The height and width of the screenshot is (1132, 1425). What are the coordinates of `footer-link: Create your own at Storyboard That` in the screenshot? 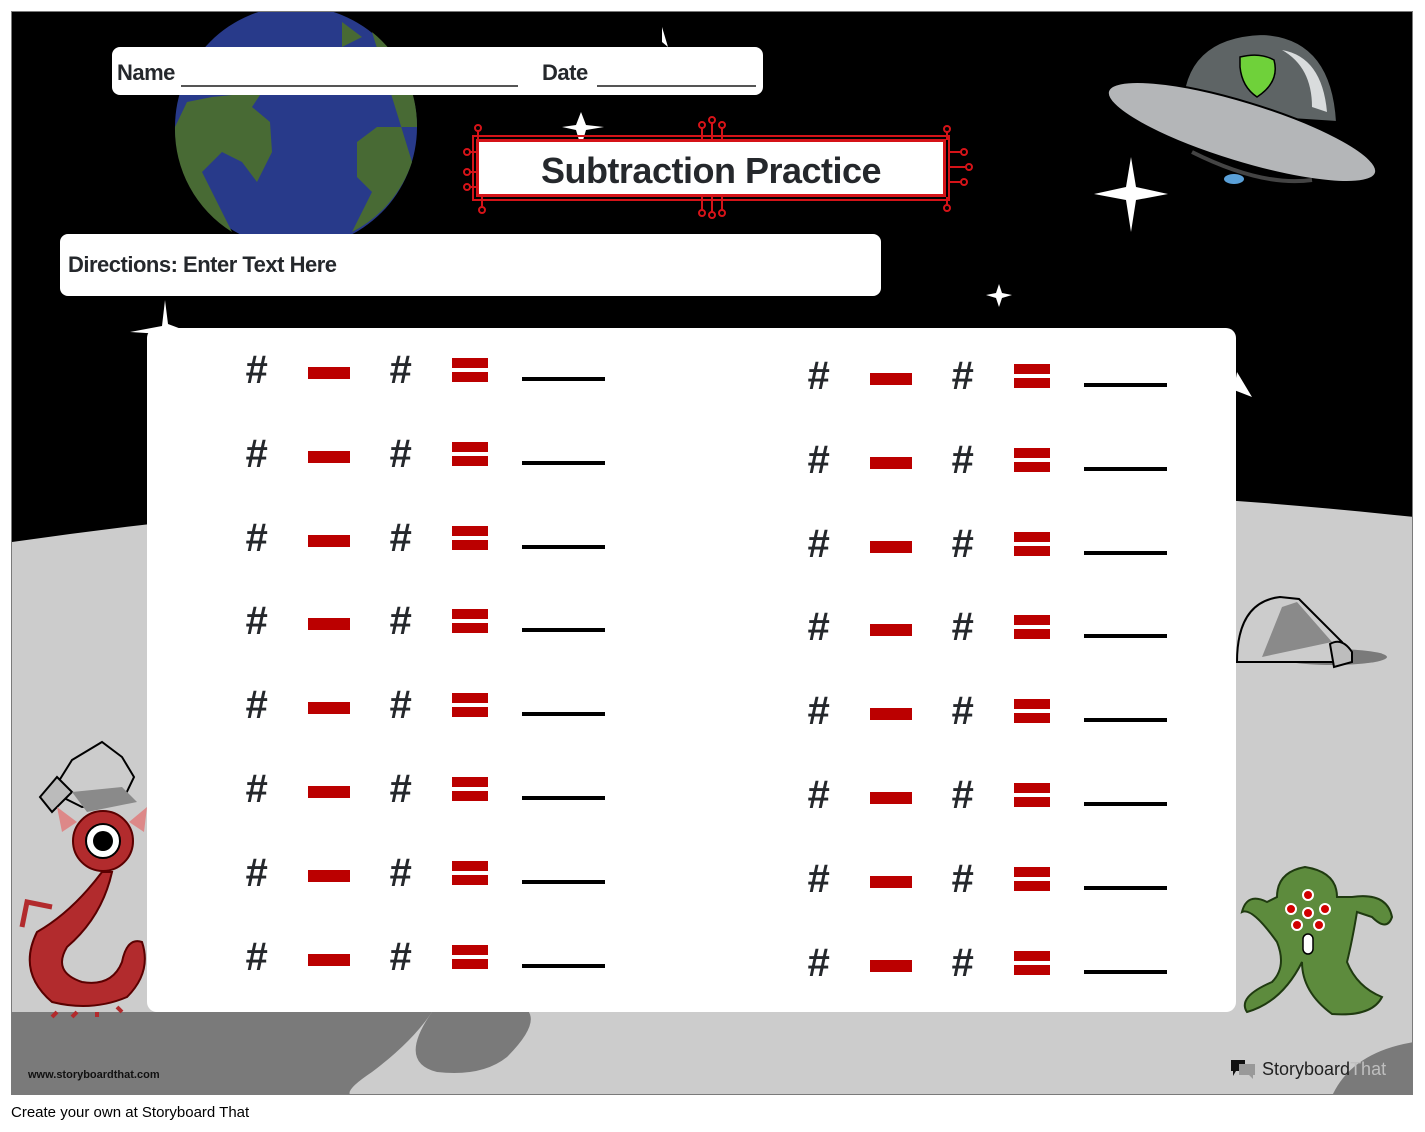 It's located at (130, 1112).